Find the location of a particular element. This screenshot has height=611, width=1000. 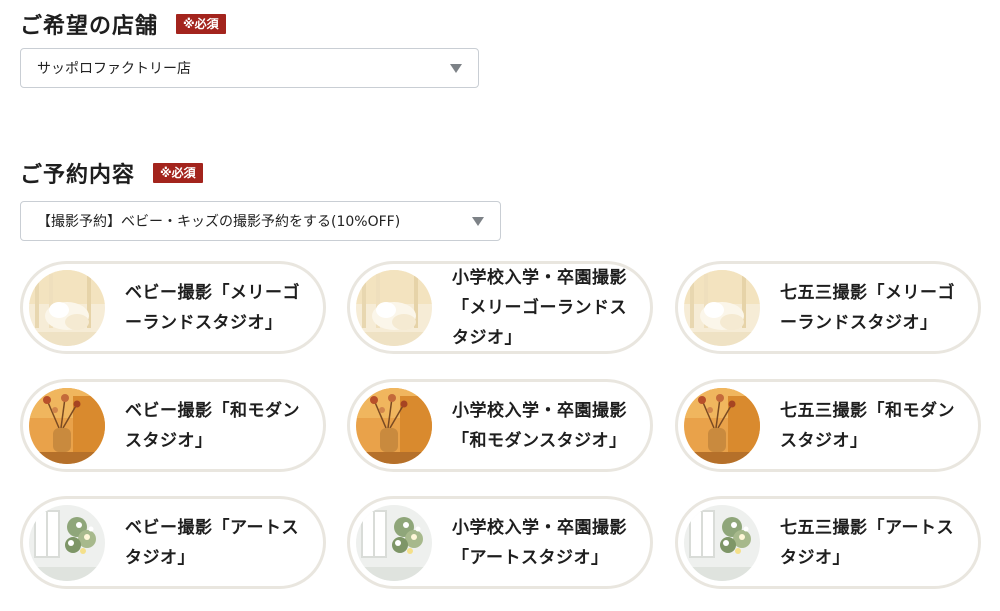

studio-card-shichigosan-wa-modern: 七五三撮影「和モダンスタジオ」 is located at coordinates (828, 425).